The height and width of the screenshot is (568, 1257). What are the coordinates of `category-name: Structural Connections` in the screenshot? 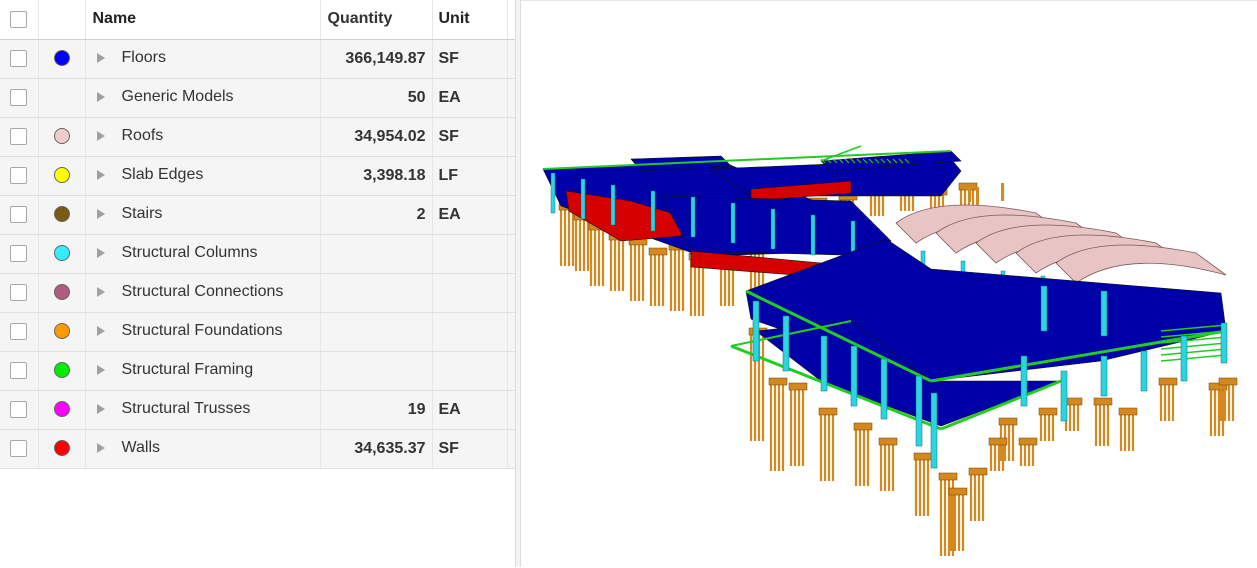 It's located at (202, 292).